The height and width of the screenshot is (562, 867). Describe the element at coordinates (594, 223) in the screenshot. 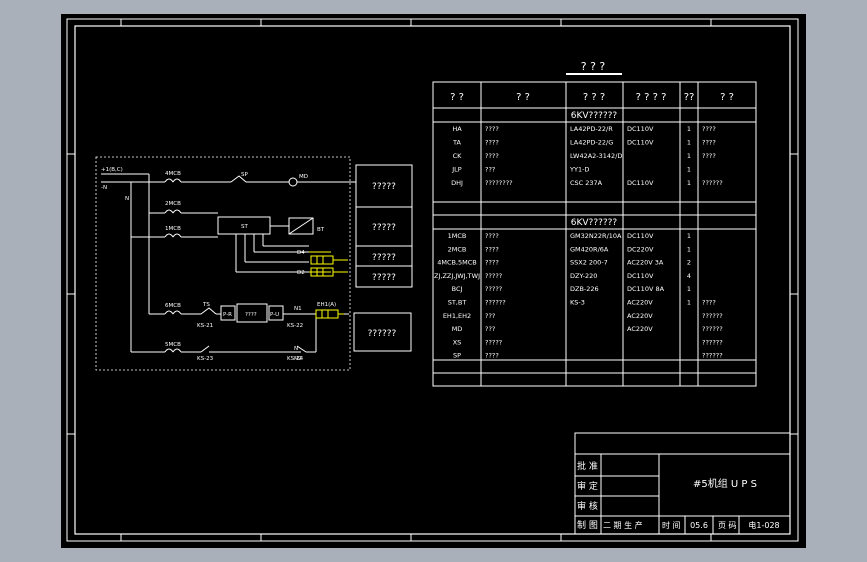

I see `section-title-2: 6KV??????` at that location.